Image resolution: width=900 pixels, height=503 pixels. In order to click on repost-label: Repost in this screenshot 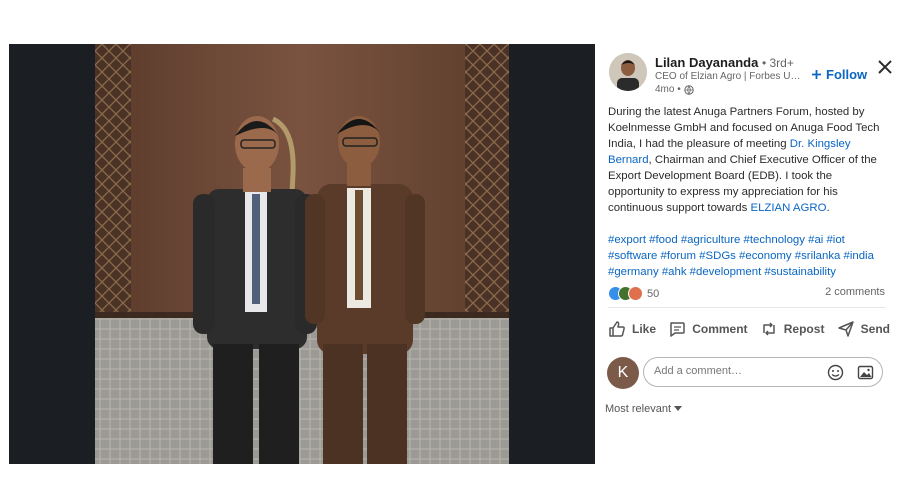, I will do `click(804, 329)`.